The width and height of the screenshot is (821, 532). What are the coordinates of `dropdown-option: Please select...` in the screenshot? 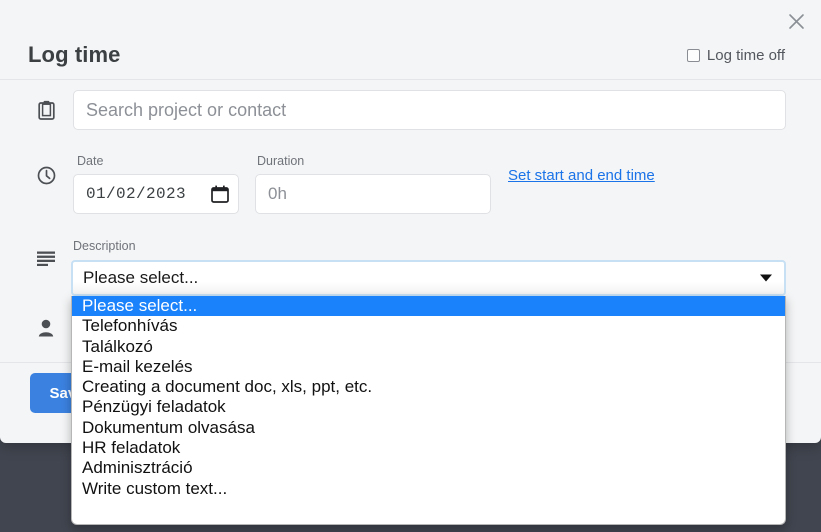 It's located at (428, 306).